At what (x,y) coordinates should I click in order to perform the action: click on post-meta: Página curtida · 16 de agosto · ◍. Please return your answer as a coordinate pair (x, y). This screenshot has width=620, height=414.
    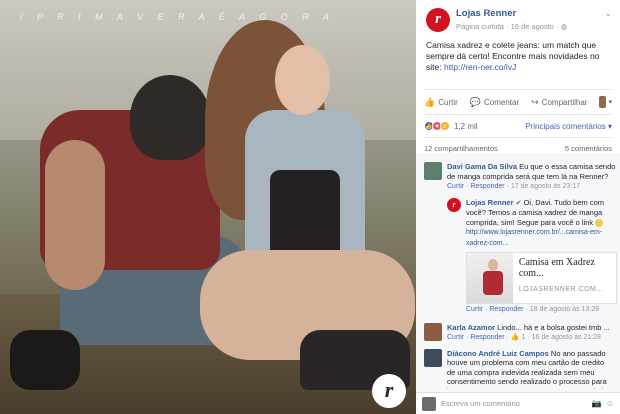
    Looking at the image, I should click on (530, 26).